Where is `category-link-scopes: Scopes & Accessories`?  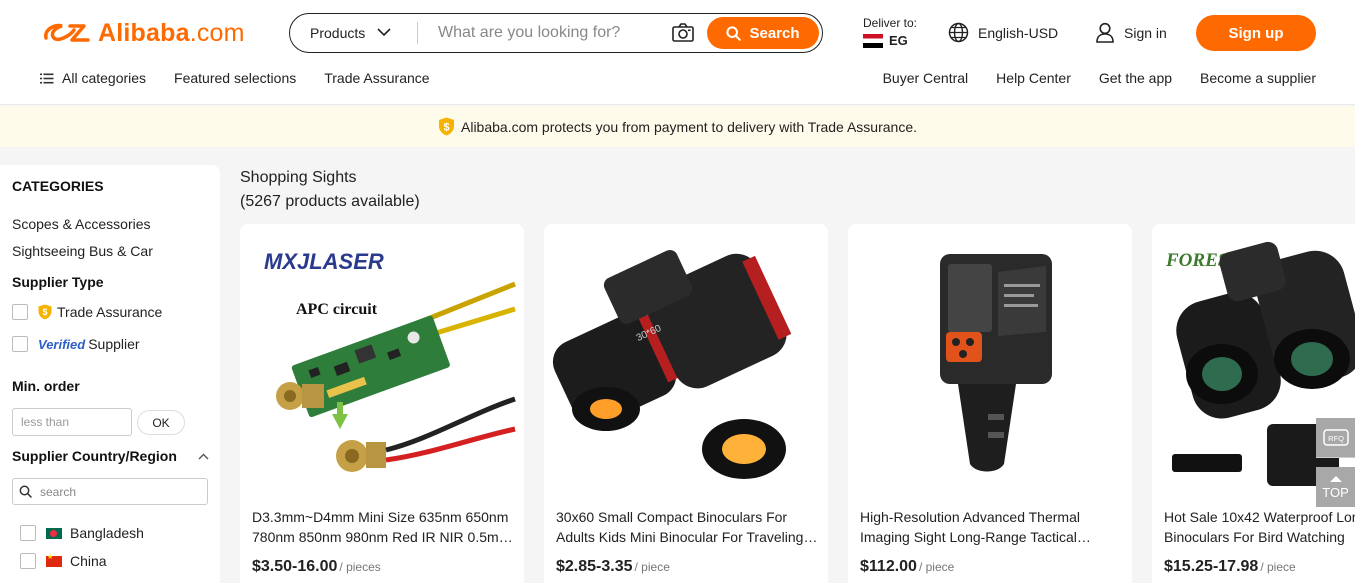
category-link-scopes: Scopes & Accessories is located at coordinates (81, 224).